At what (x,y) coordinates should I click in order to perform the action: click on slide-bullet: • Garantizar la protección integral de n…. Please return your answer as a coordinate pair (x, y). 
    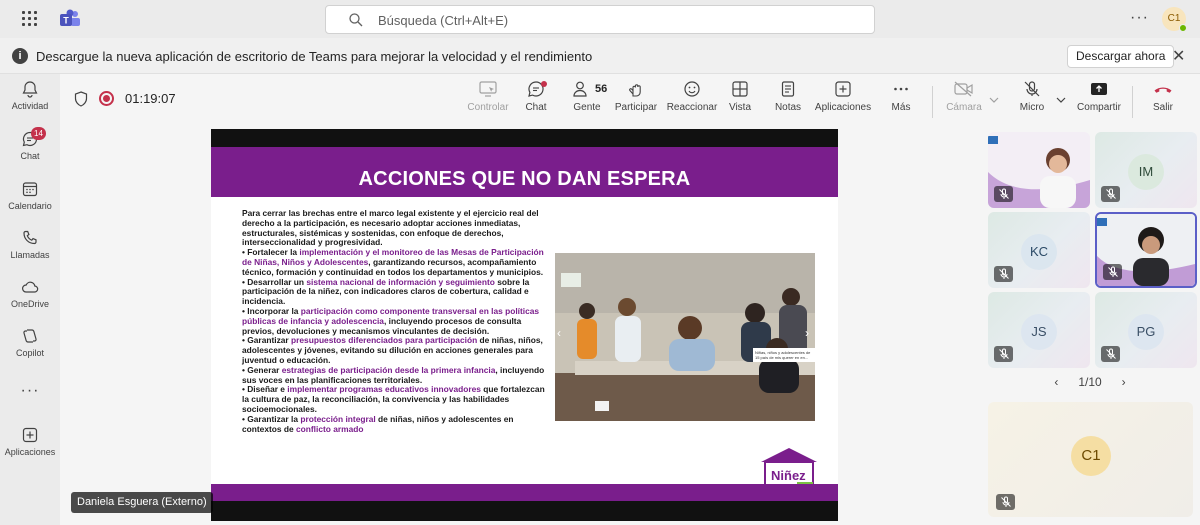
    Looking at the image, I should click on (397, 424).